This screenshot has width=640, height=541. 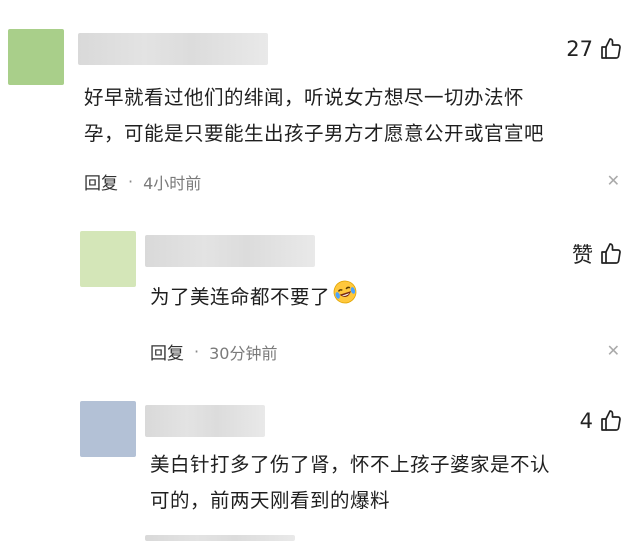 What do you see at coordinates (597, 254) in the screenshot?
I see `like-button: 赞` at bounding box center [597, 254].